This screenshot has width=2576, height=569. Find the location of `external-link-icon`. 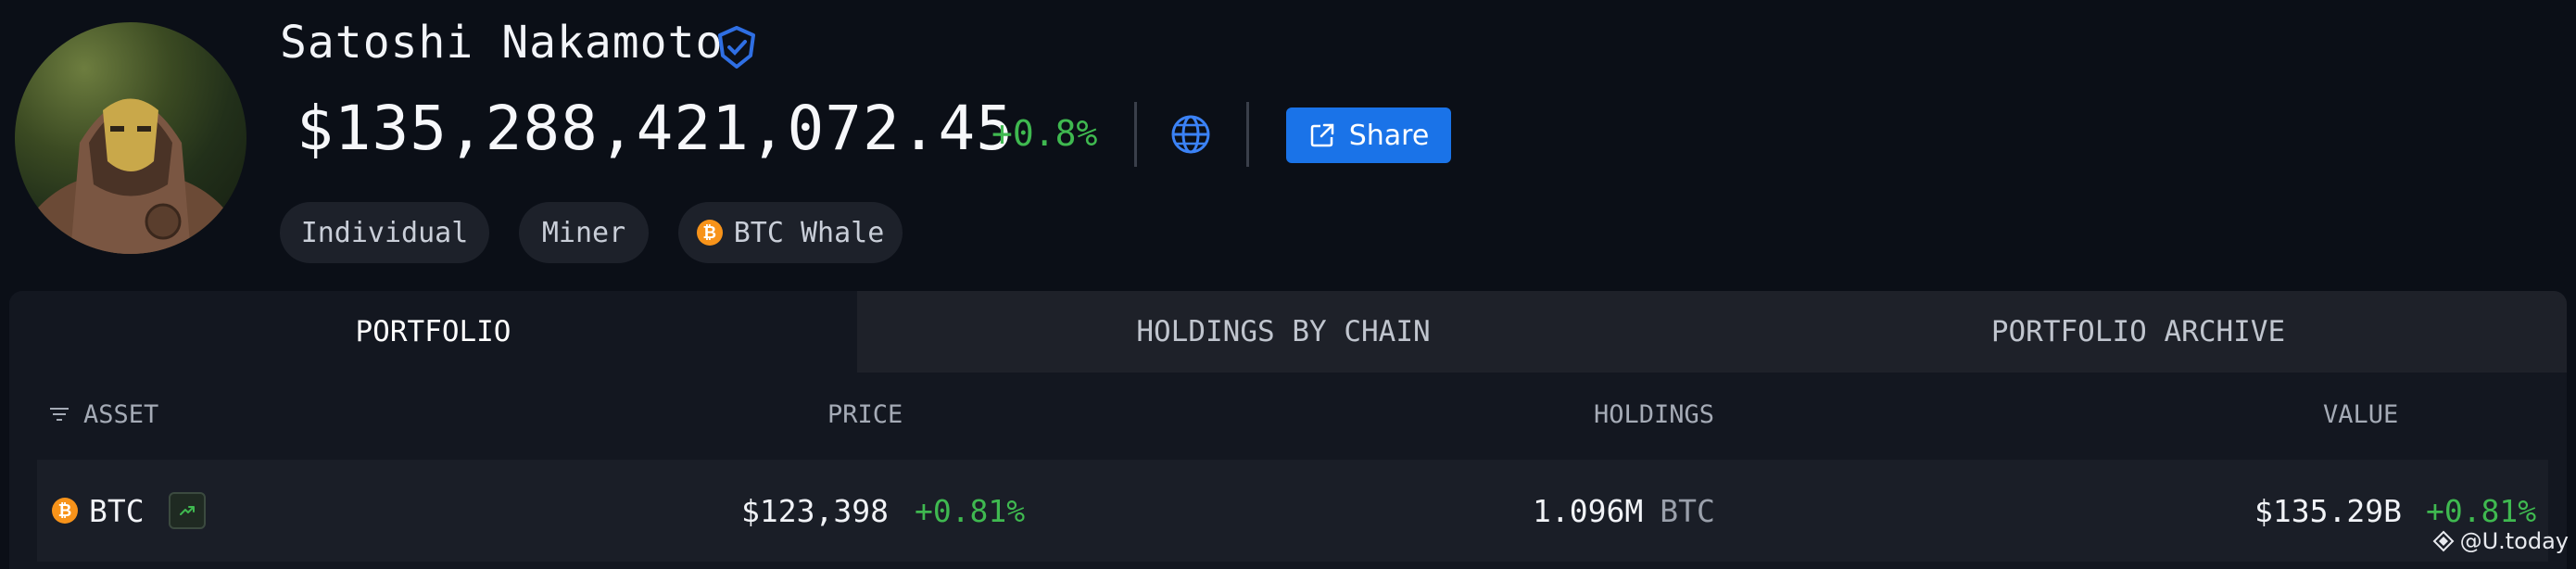

external-link-icon is located at coordinates (1322, 135).